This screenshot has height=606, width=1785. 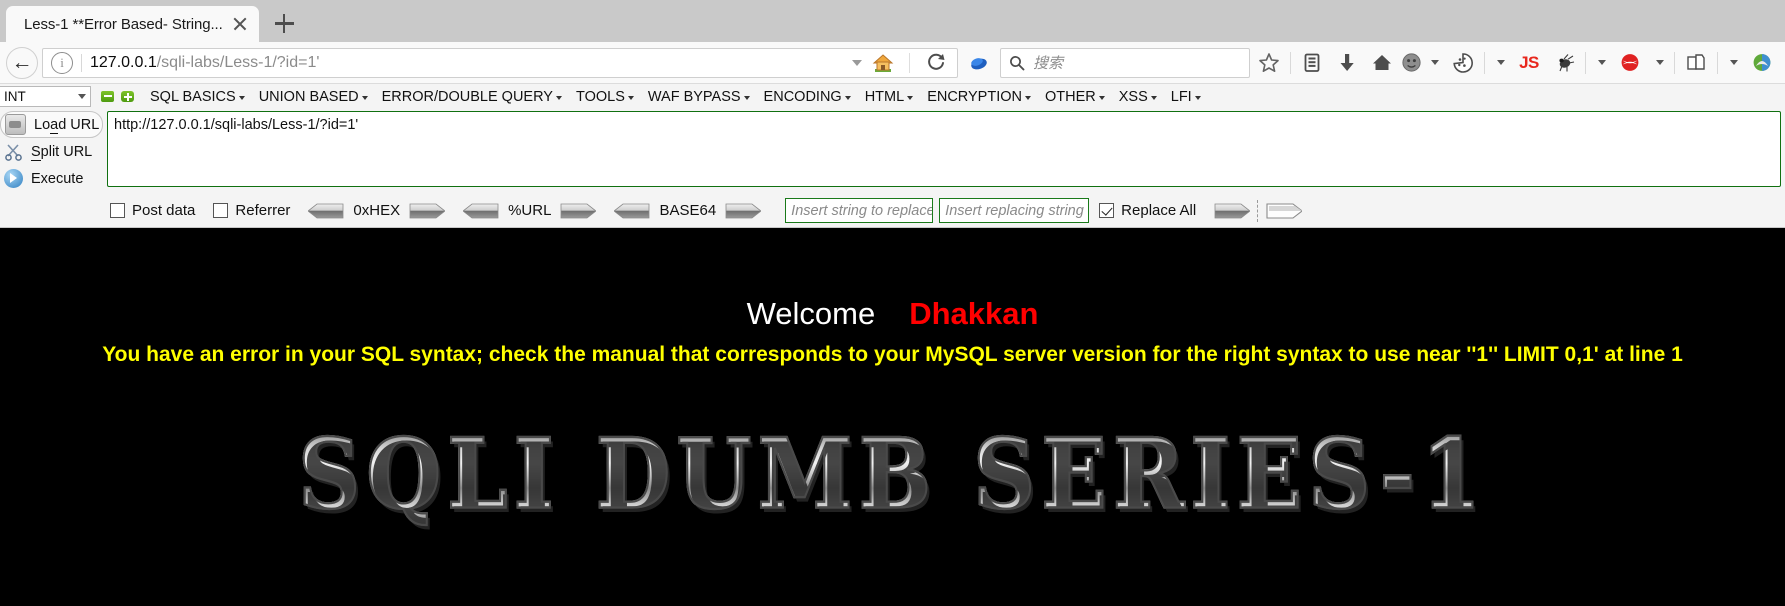 I want to click on arrow-right-outline-icon, so click(x=1285, y=210).